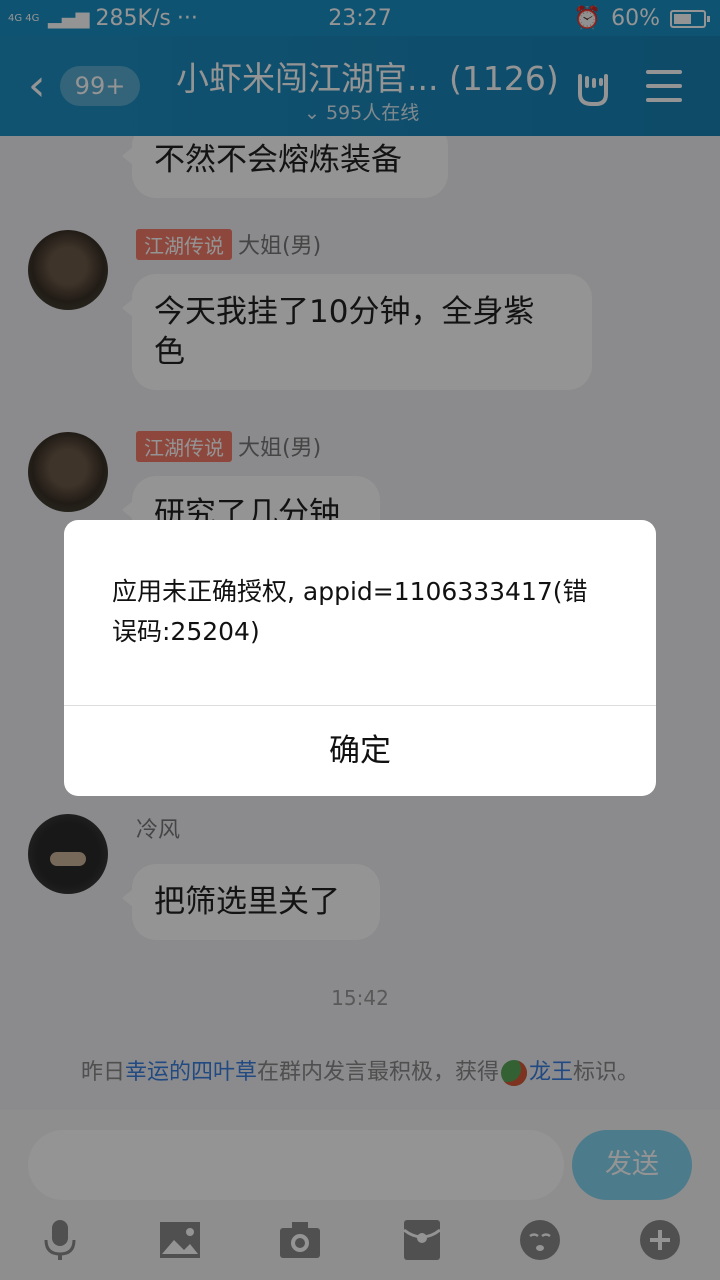 The height and width of the screenshot is (1280, 720). I want to click on confirm-button: 确定, so click(360, 751).